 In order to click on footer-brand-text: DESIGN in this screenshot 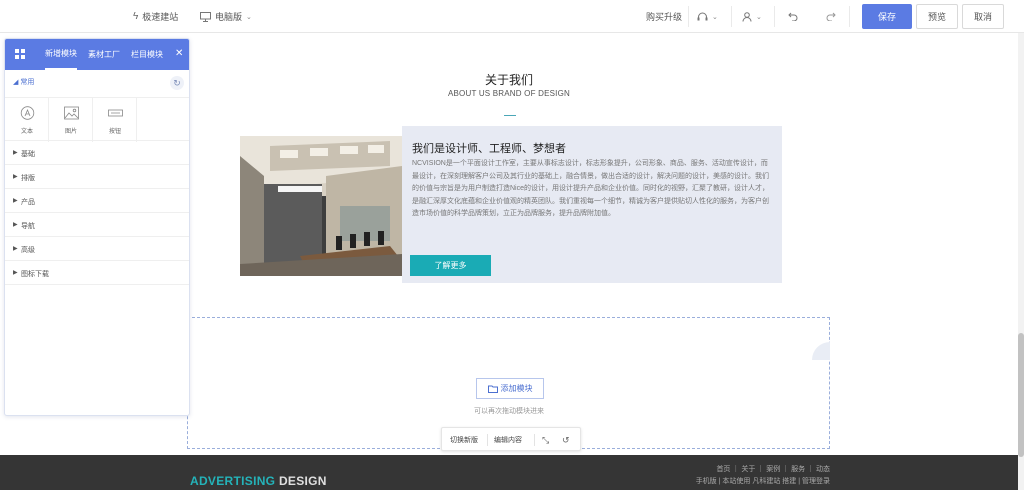, I will do `click(302, 481)`.